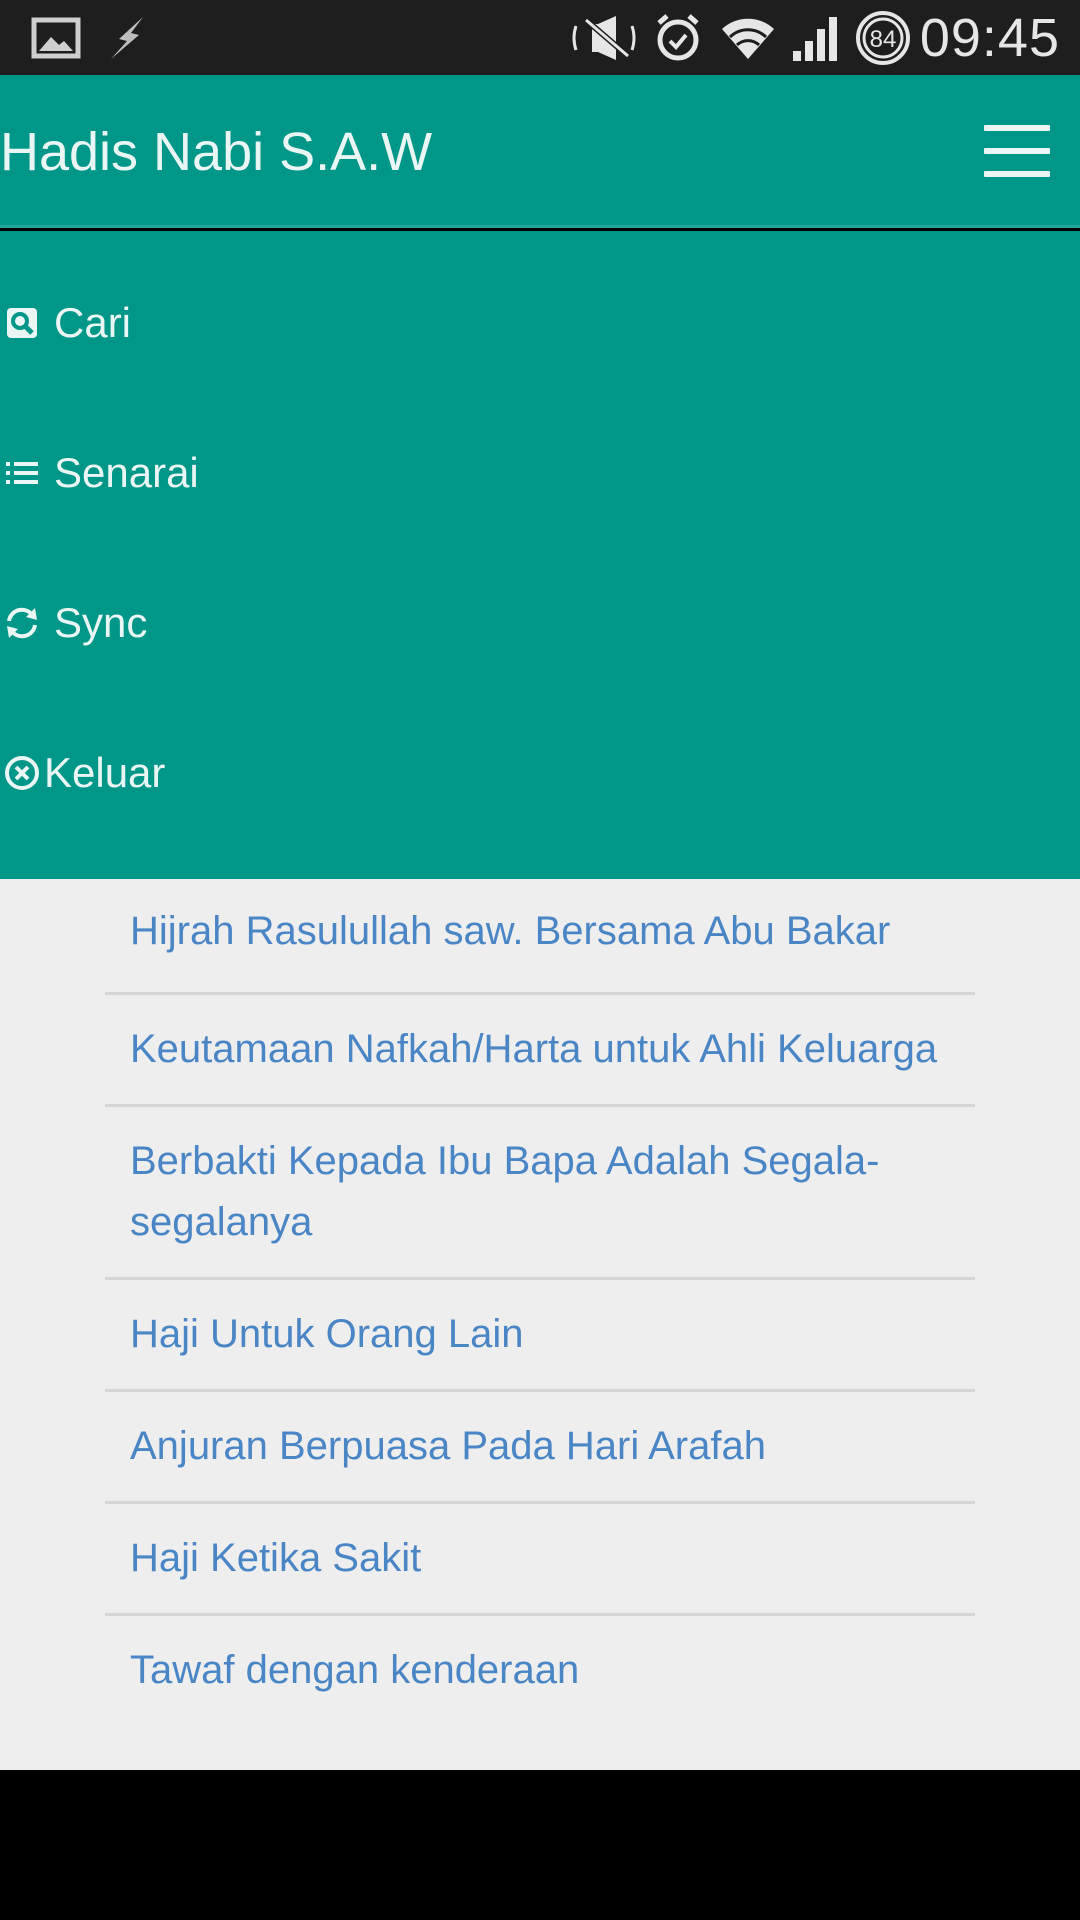  I want to click on close-circle-icon, so click(22, 773).